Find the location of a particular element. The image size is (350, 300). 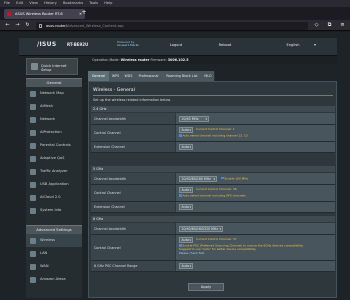

network-map-icon is located at coordinates (33, 93).